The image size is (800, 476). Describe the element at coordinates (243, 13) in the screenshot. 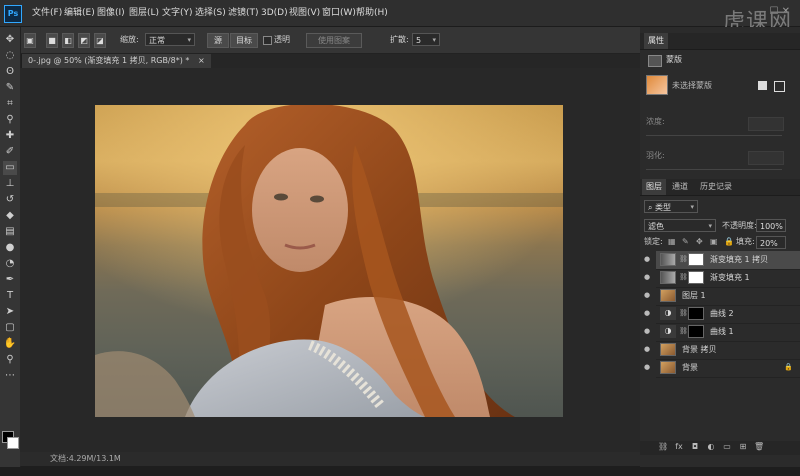

I see `menu-filter: 滤镜(T)` at that location.